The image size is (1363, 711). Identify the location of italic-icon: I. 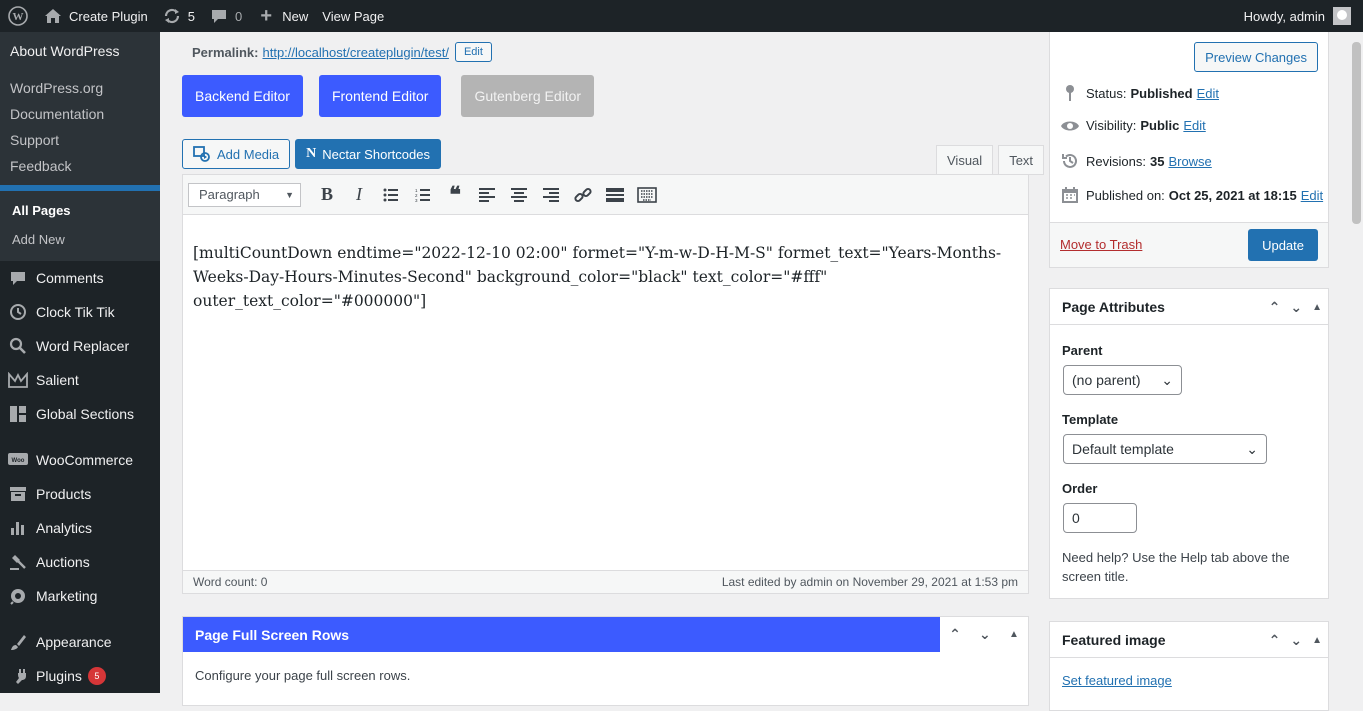
(359, 195).